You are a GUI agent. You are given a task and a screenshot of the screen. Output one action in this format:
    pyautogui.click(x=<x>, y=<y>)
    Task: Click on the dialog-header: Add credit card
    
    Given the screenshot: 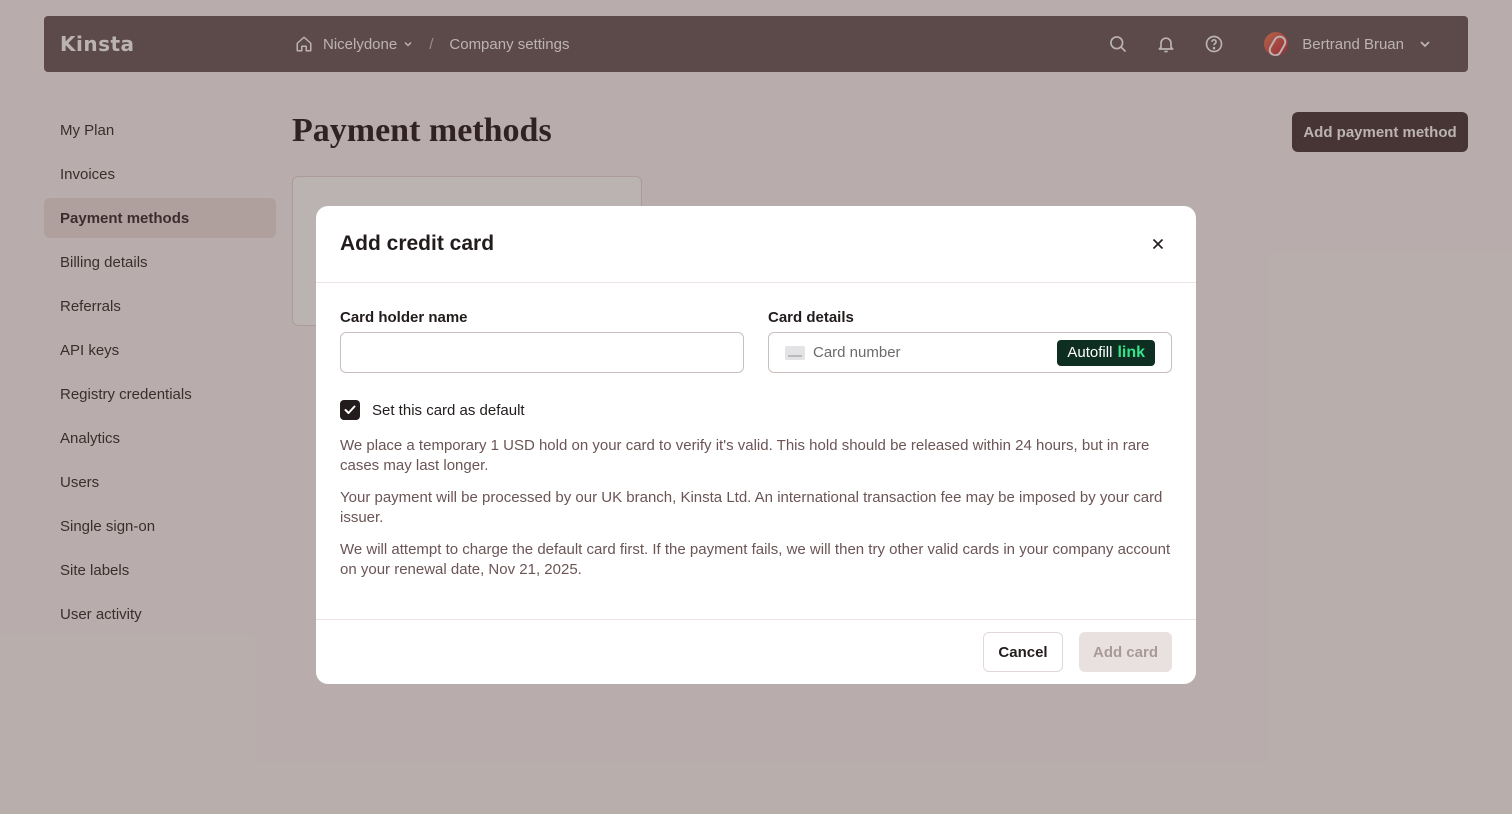 What is the action you would take?
    pyautogui.click(x=756, y=244)
    